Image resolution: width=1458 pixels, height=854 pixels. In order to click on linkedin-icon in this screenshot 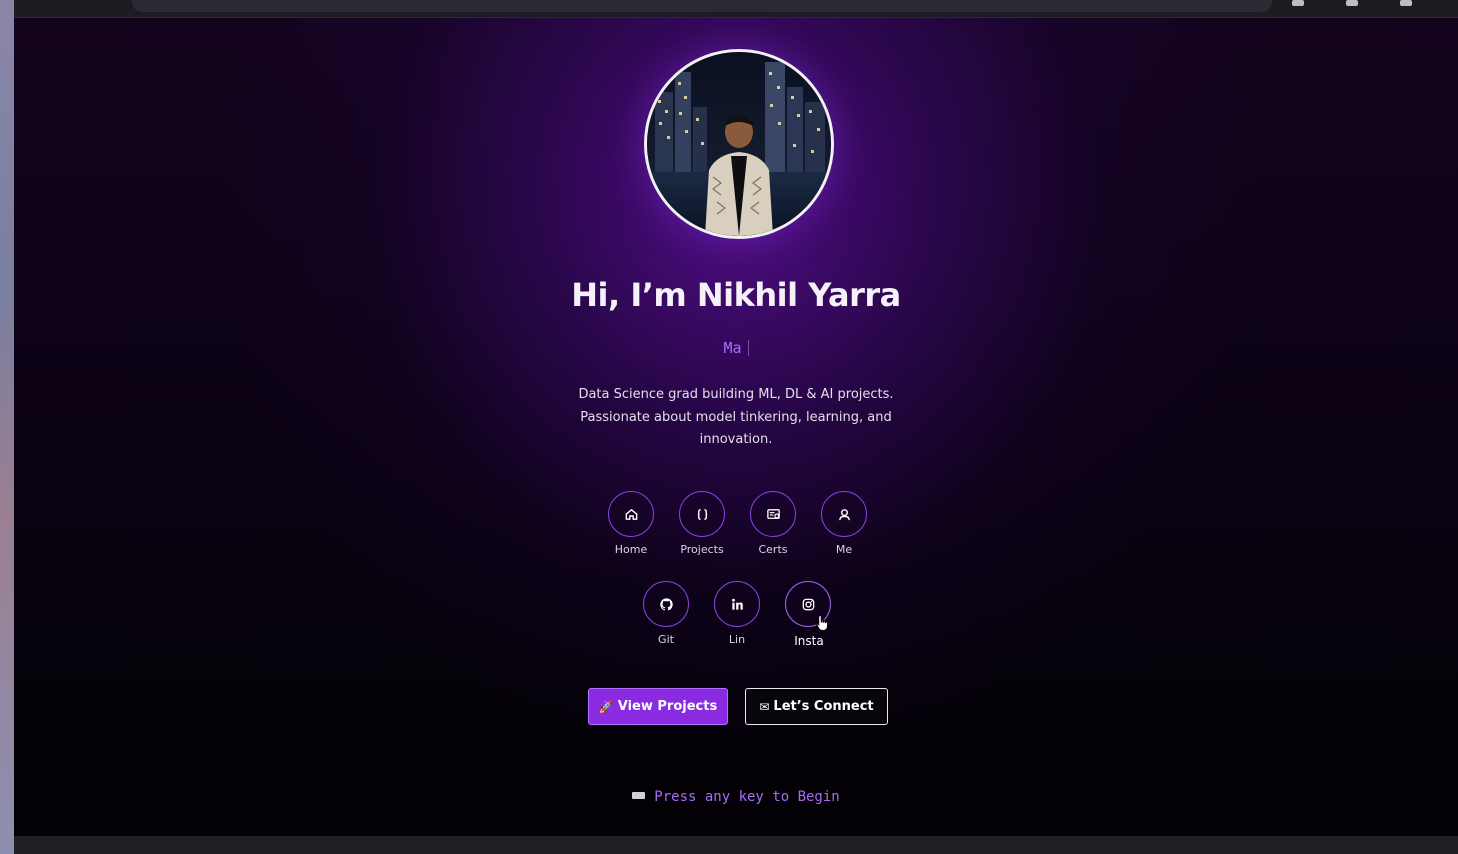, I will do `click(737, 604)`.